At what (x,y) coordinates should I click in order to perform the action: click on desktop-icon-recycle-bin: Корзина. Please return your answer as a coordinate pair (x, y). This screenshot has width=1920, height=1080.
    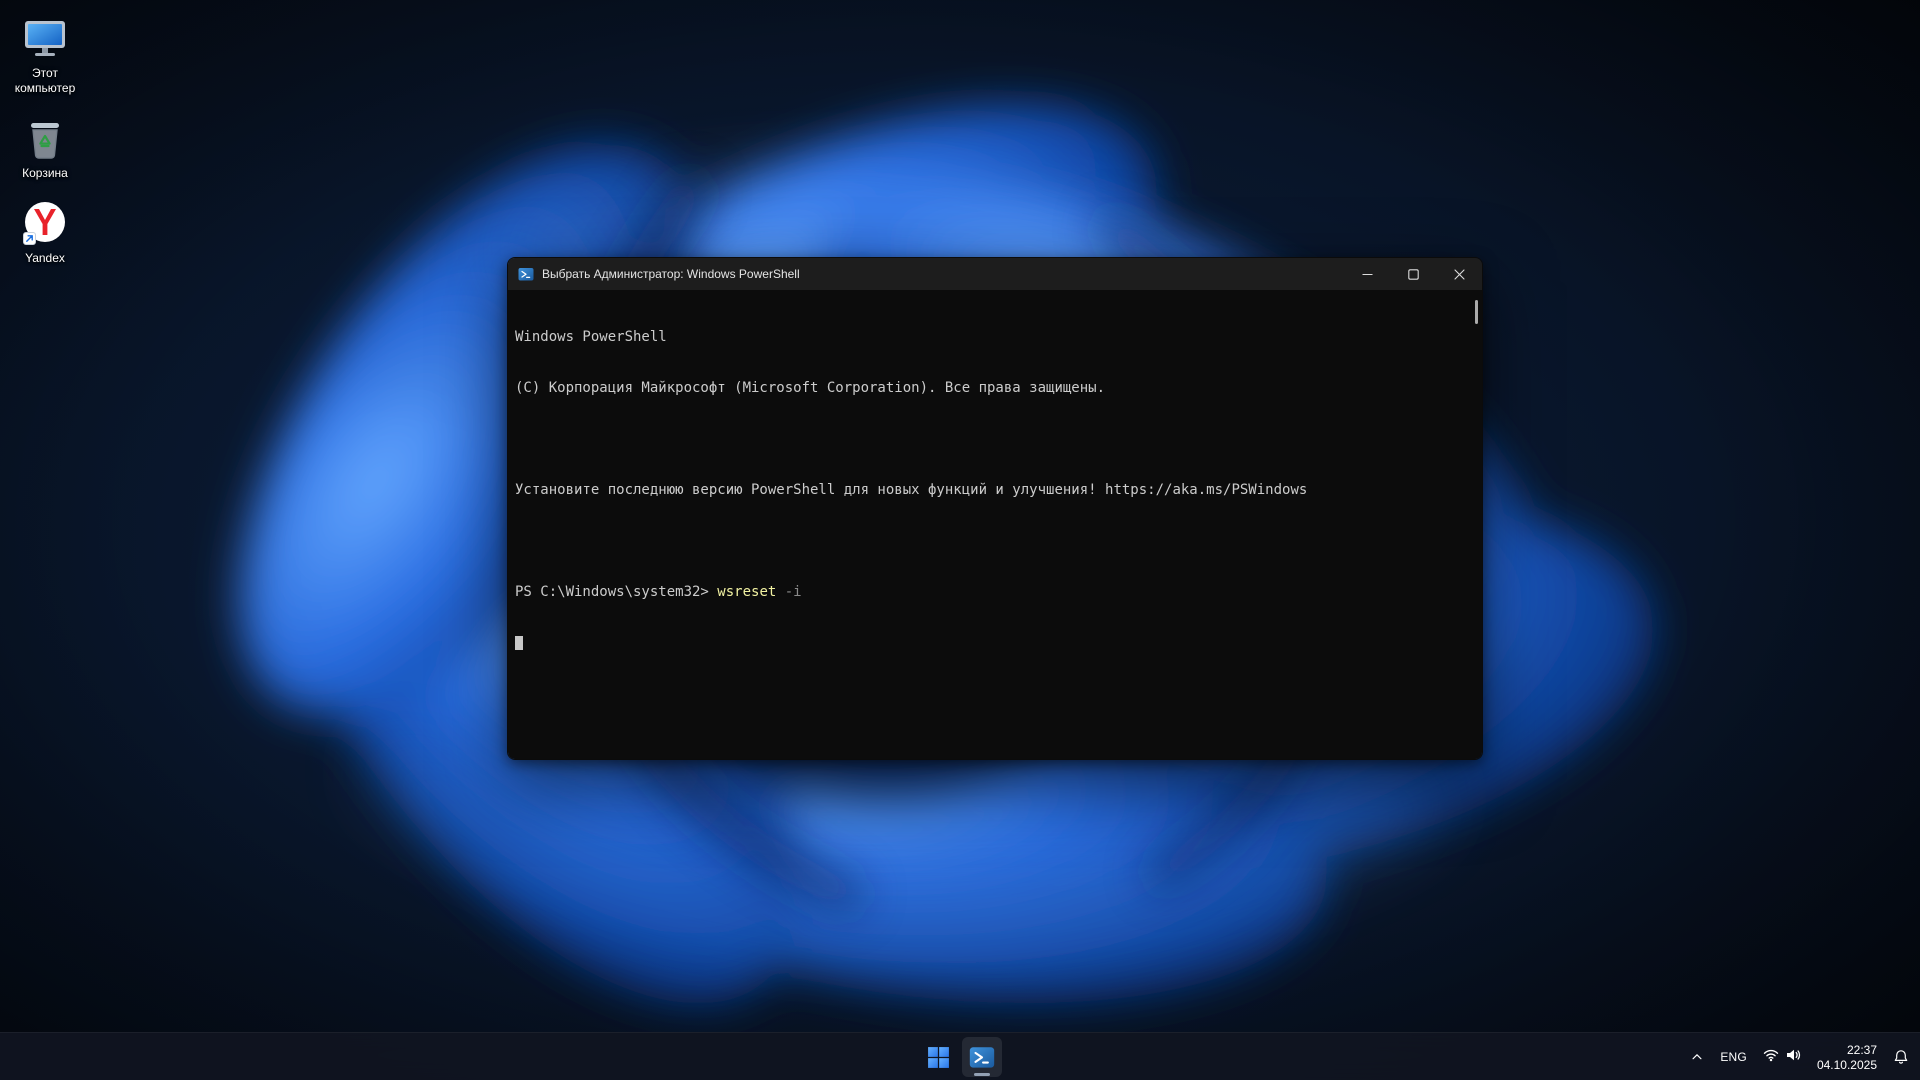
    Looking at the image, I should click on (45, 147).